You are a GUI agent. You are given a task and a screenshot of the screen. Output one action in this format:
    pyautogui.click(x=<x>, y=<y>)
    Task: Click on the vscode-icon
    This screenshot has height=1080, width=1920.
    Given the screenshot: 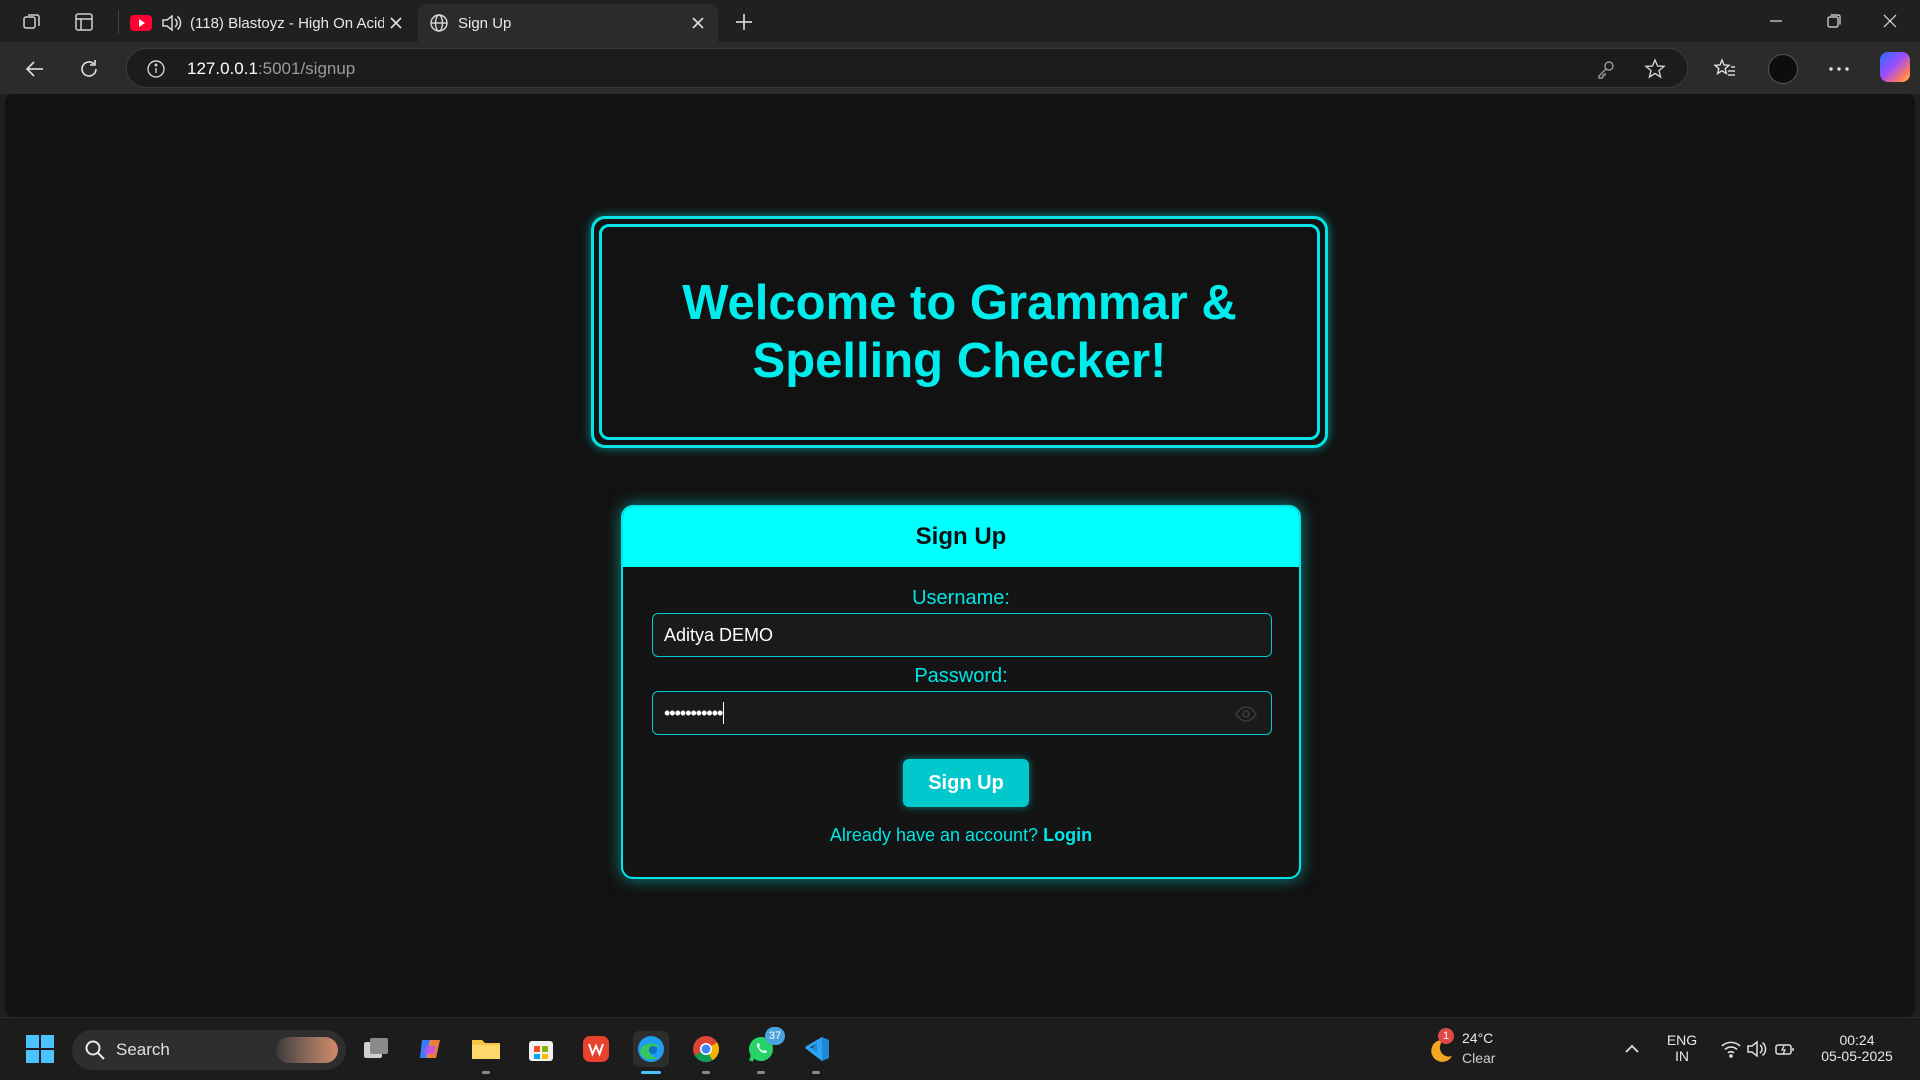 What is the action you would take?
    pyautogui.click(x=816, y=1052)
    